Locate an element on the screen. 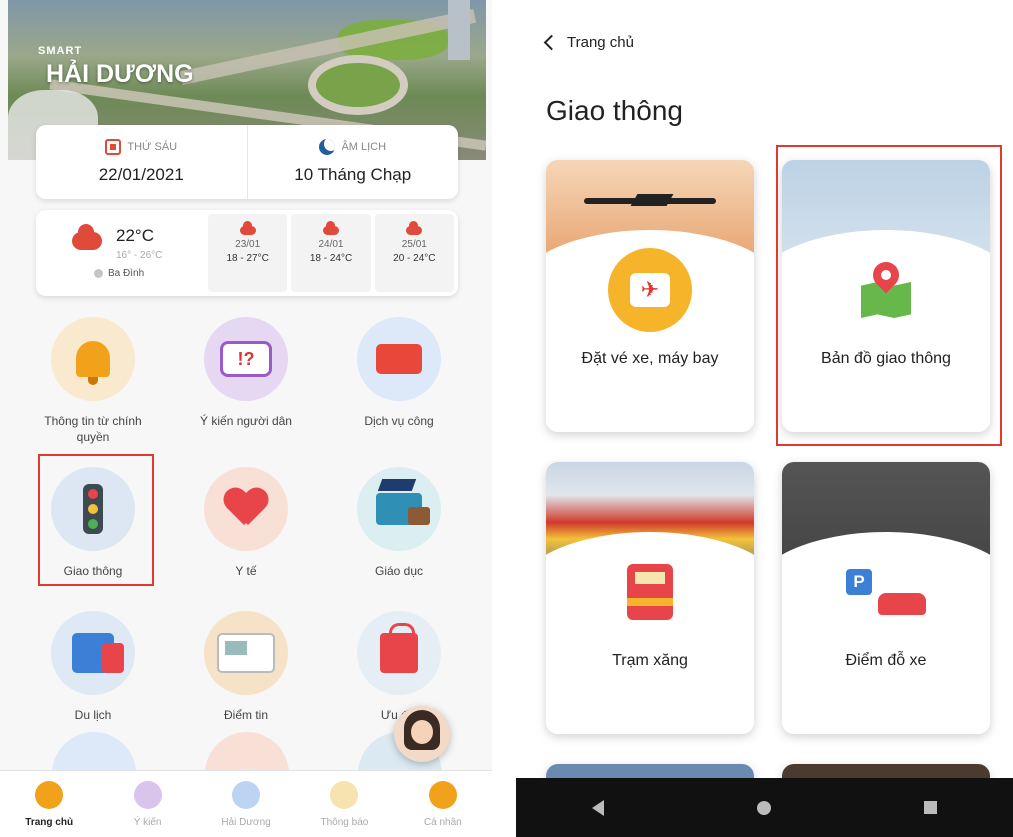  nav-profile: Cá nhân is located at coordinates (443, 804).